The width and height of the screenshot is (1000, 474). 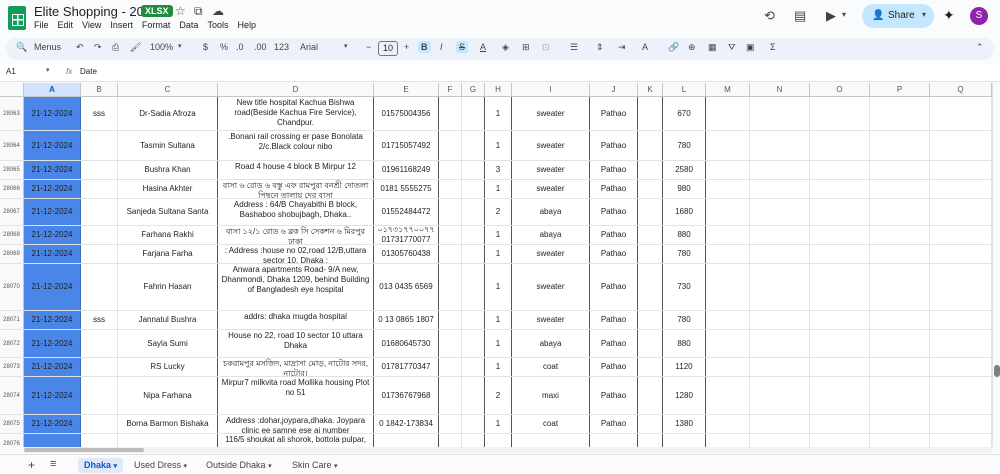 What do you see at coordinates (406, 320) in the screenshot?
I see `phone-cell: 0 13 0865 1807` at bounding box center [406, 320].